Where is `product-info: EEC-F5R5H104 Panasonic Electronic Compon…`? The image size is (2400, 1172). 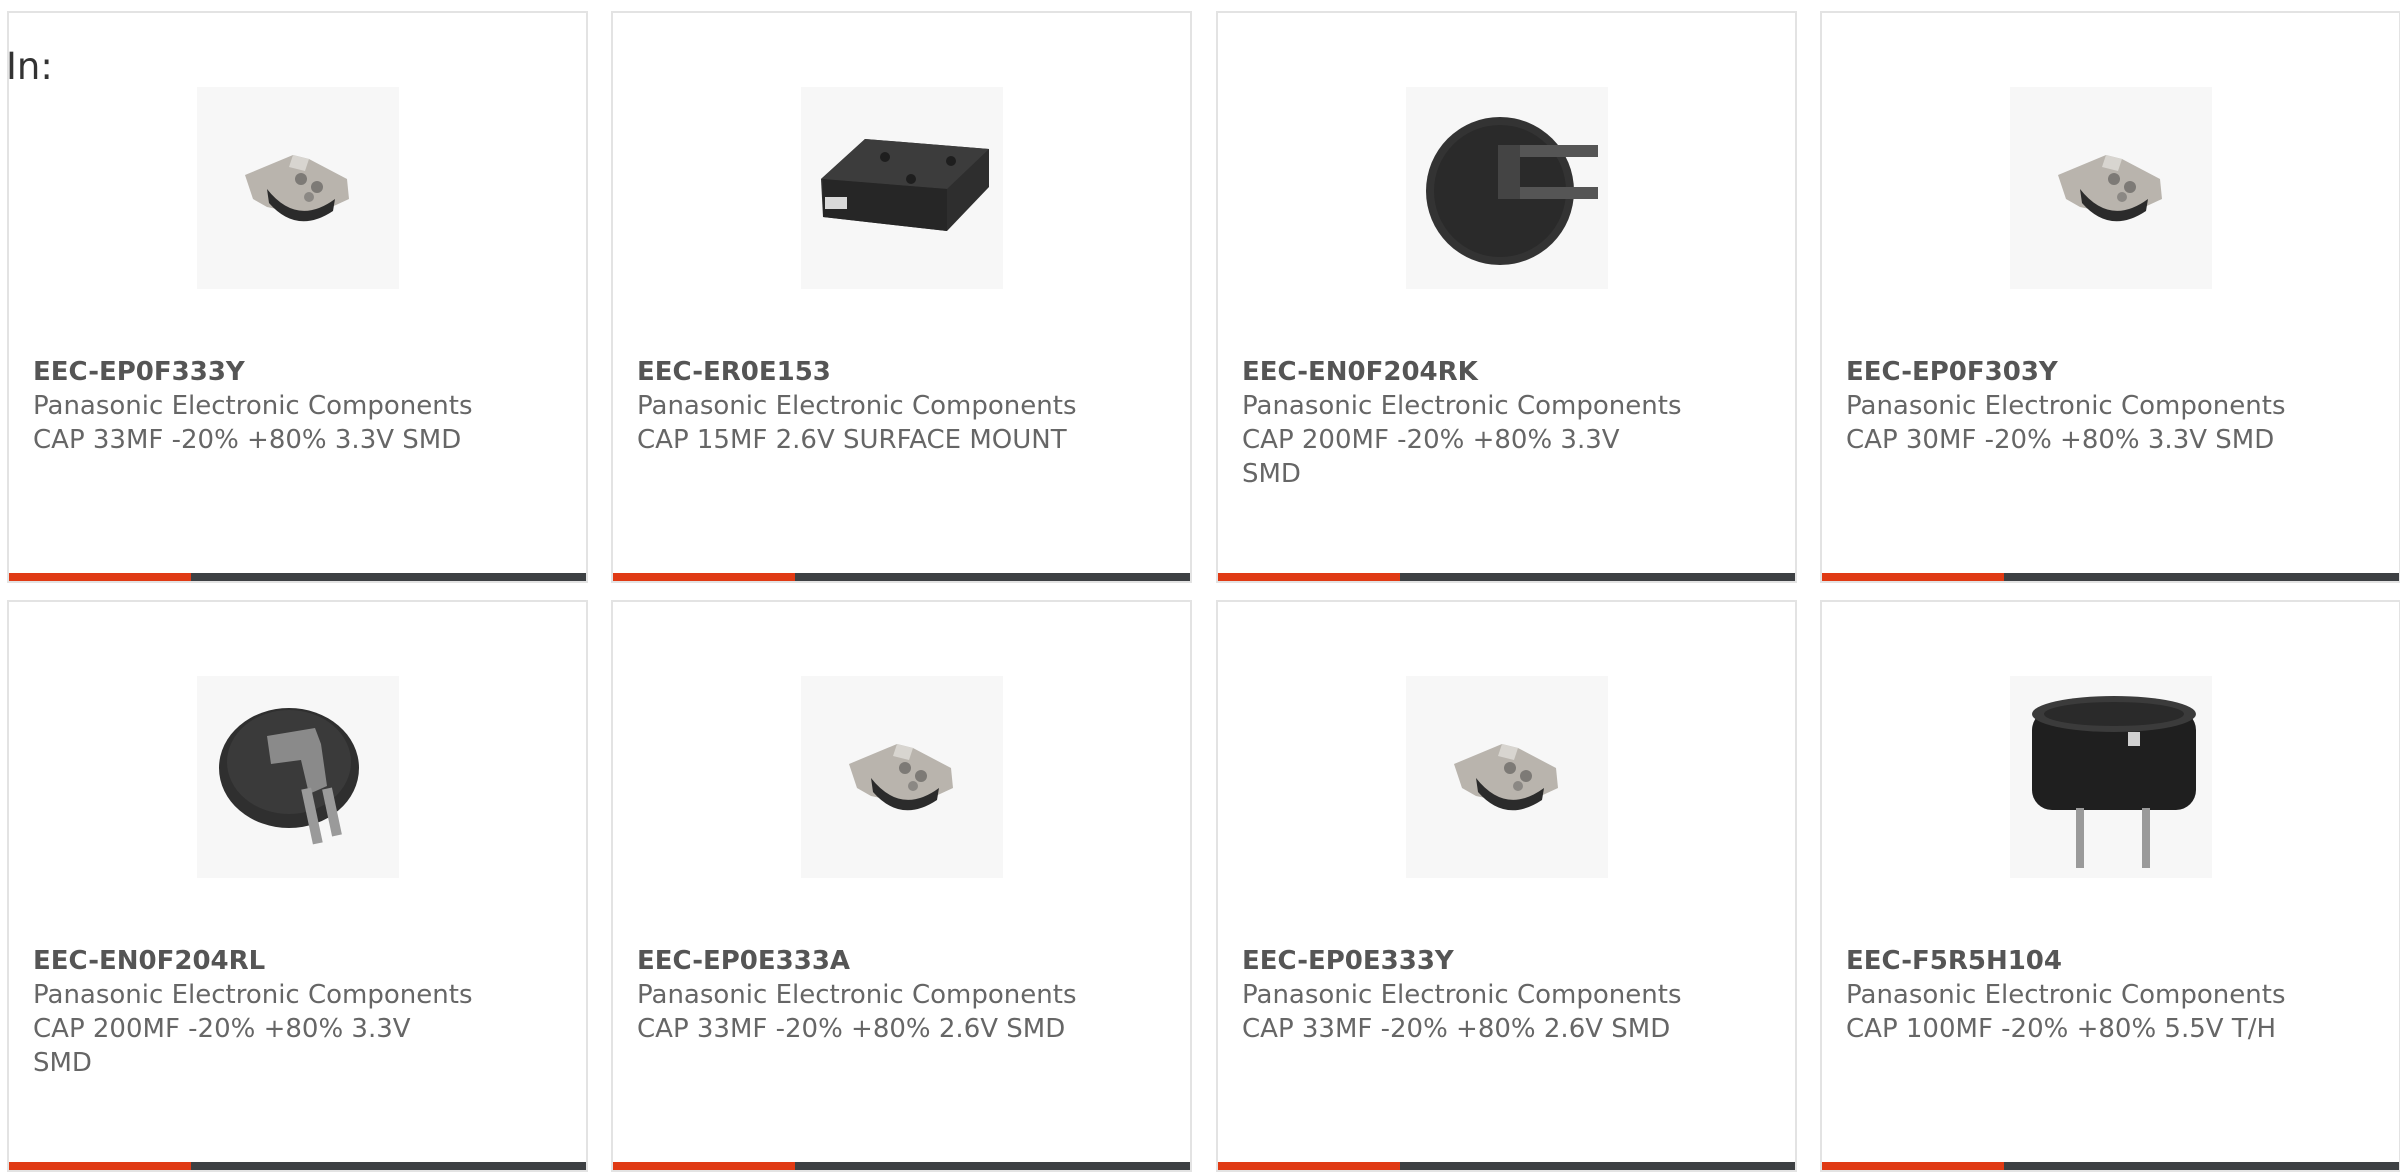
product-info: EEC-F5R5H104 Panasonic Electronic Compon… is located at coordinates (2066, 995).